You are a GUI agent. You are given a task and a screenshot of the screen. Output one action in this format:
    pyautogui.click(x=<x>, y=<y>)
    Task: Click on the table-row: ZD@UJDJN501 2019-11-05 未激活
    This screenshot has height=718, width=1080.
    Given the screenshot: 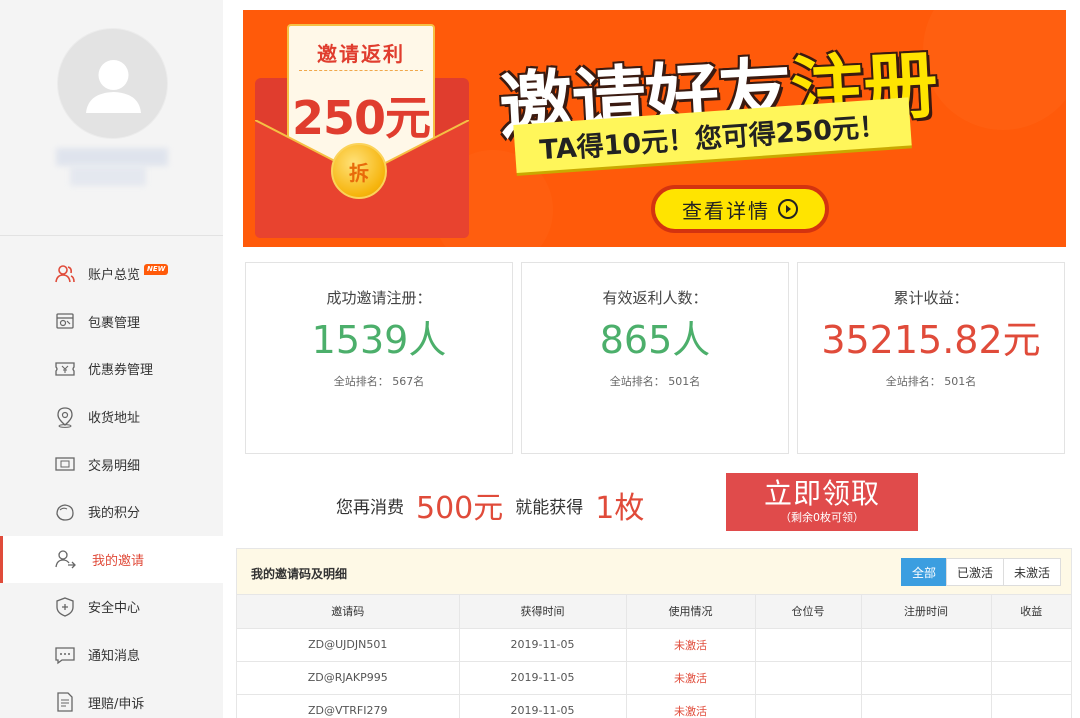 What is the action you would take?
    pyautogui.click(x=654, y=645)
    